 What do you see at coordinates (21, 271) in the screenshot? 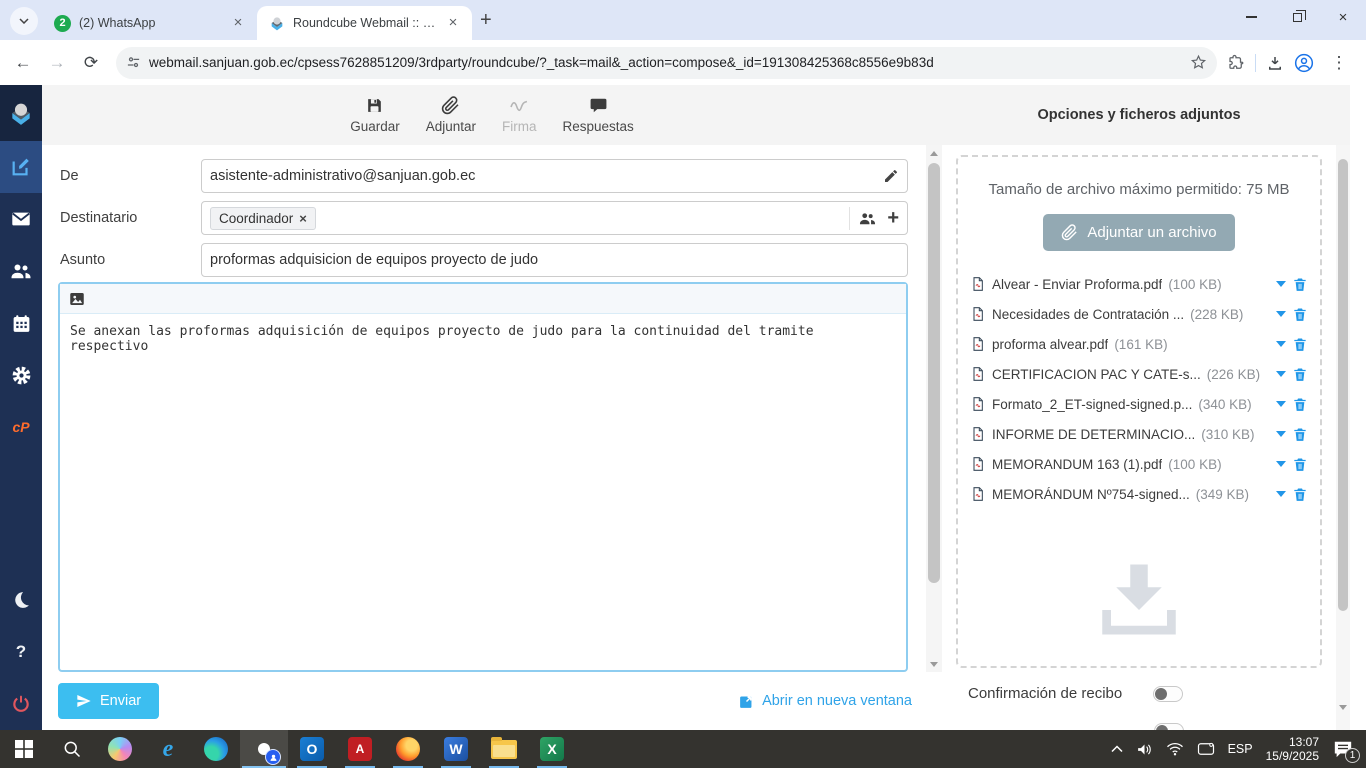
I see `sidebar-item-contacts` at bounding box center [21, 271].